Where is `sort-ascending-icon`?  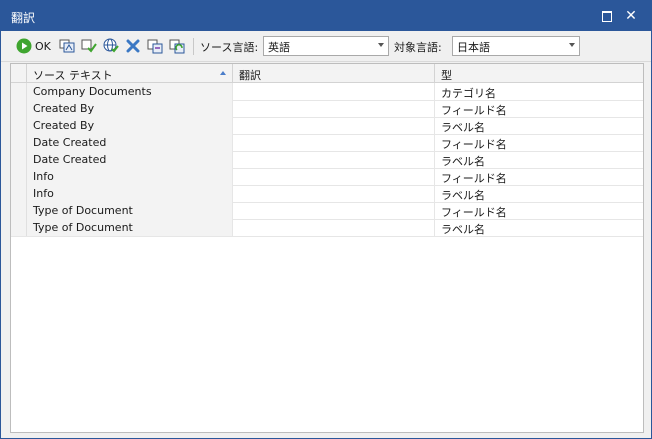
sort-ascending-icon is located at coordinates (223, 73).